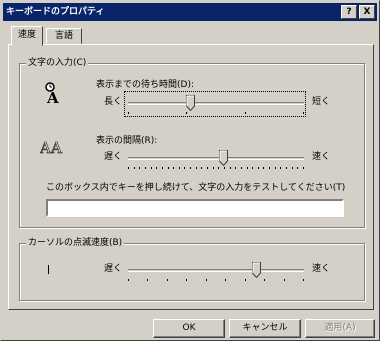 Image resolution: width=380 pixels, height=341 pixels. What do you see at coordinates (216, 270) in the screenshot?
I see `blink-slider-track` at bounding box center [216, 270].